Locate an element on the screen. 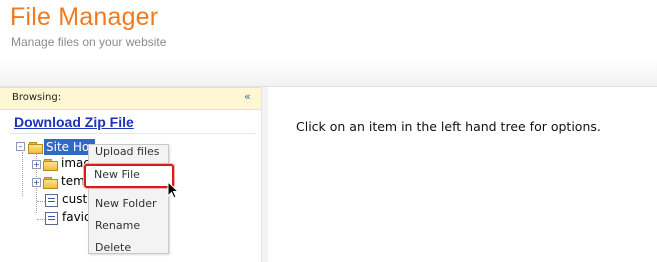  browsing-label: Browsing: is located at coordinates (37, 97).